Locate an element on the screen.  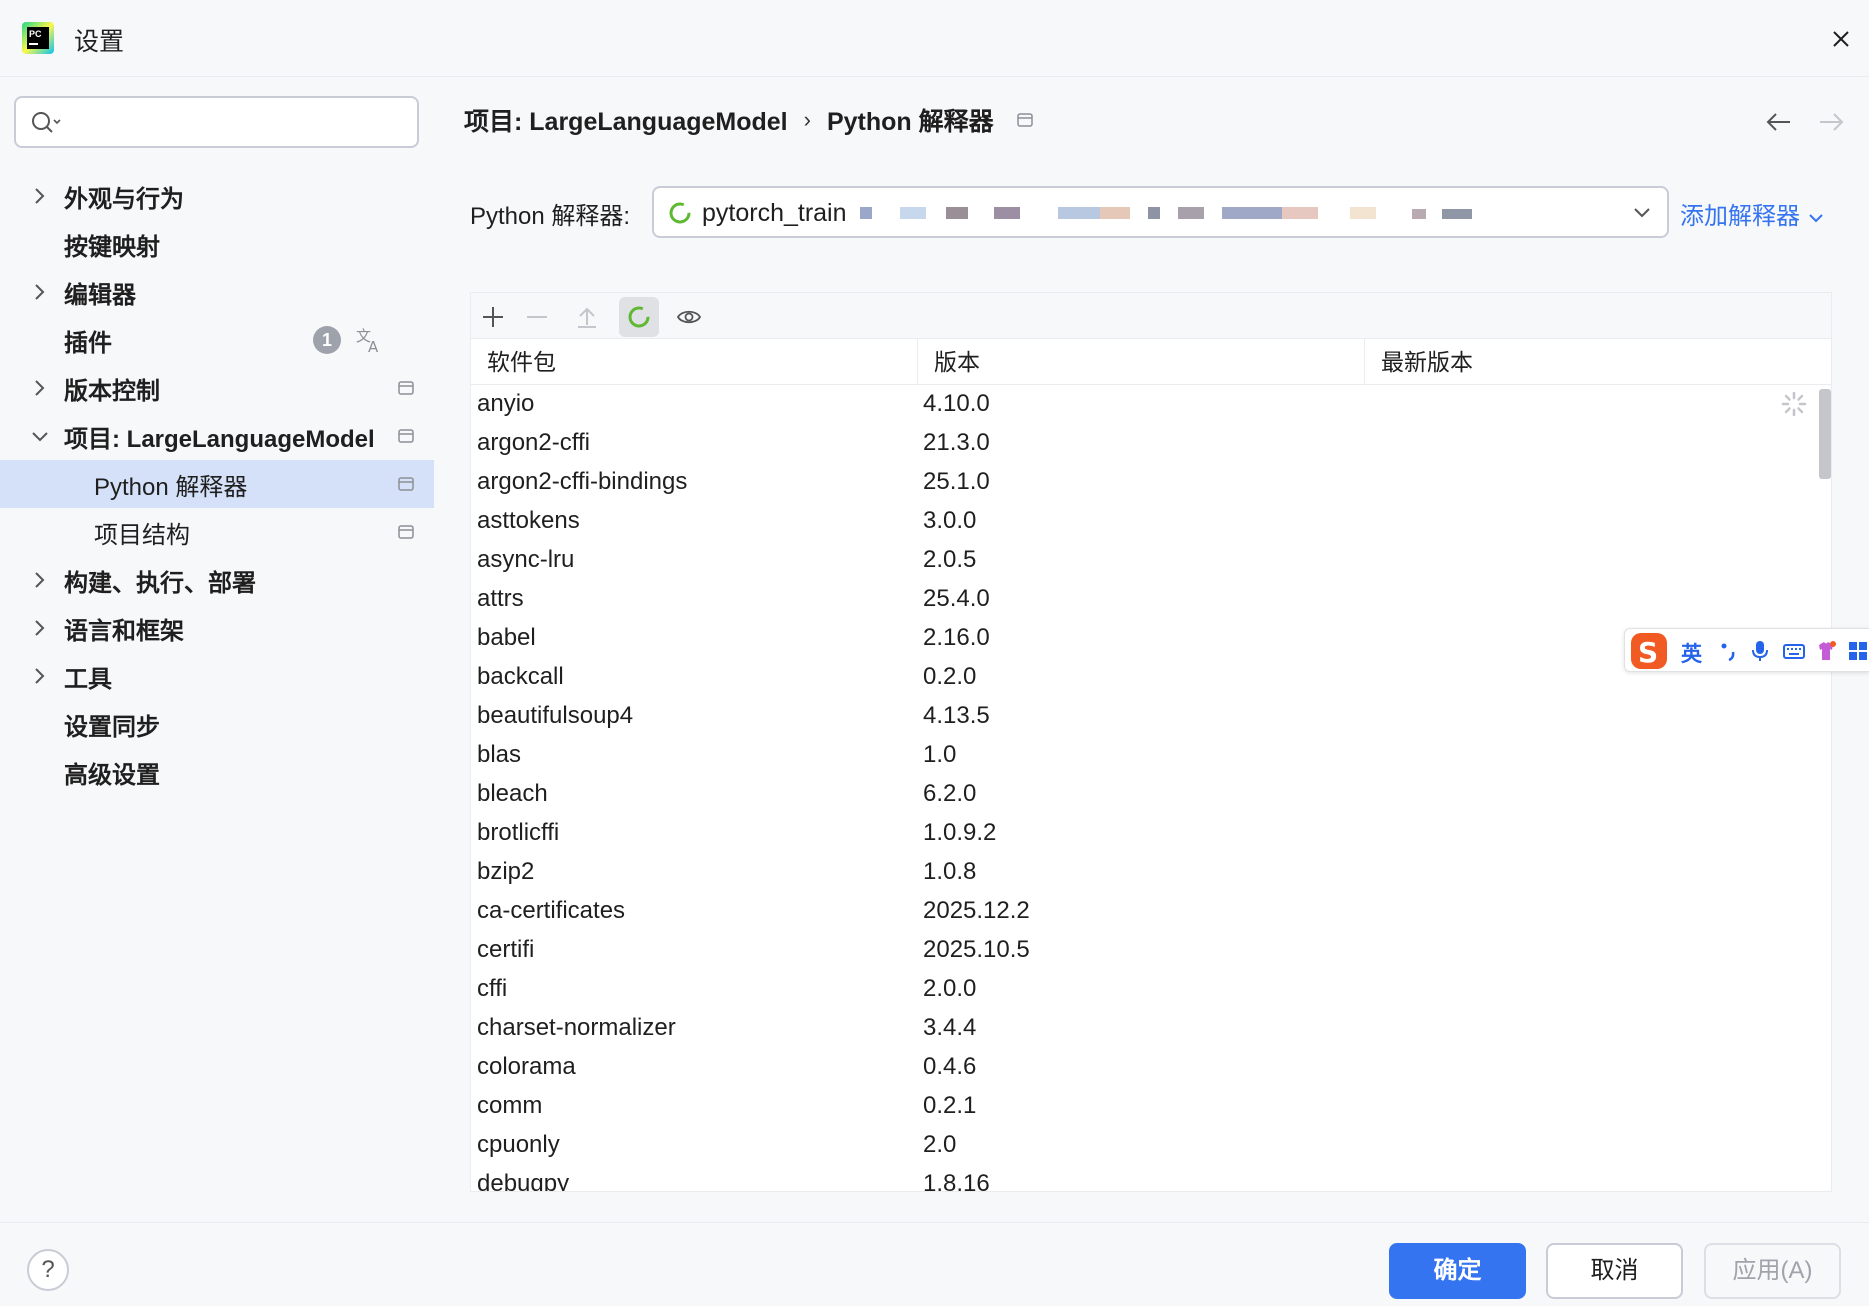
sidebar-item-settings-sync: 设置同步 is located at coordinates (217, 724).